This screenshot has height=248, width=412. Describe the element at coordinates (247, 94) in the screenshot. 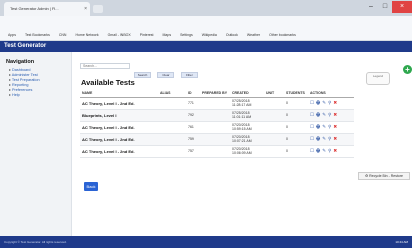

I see `column-header-created: CREATED` at that location.